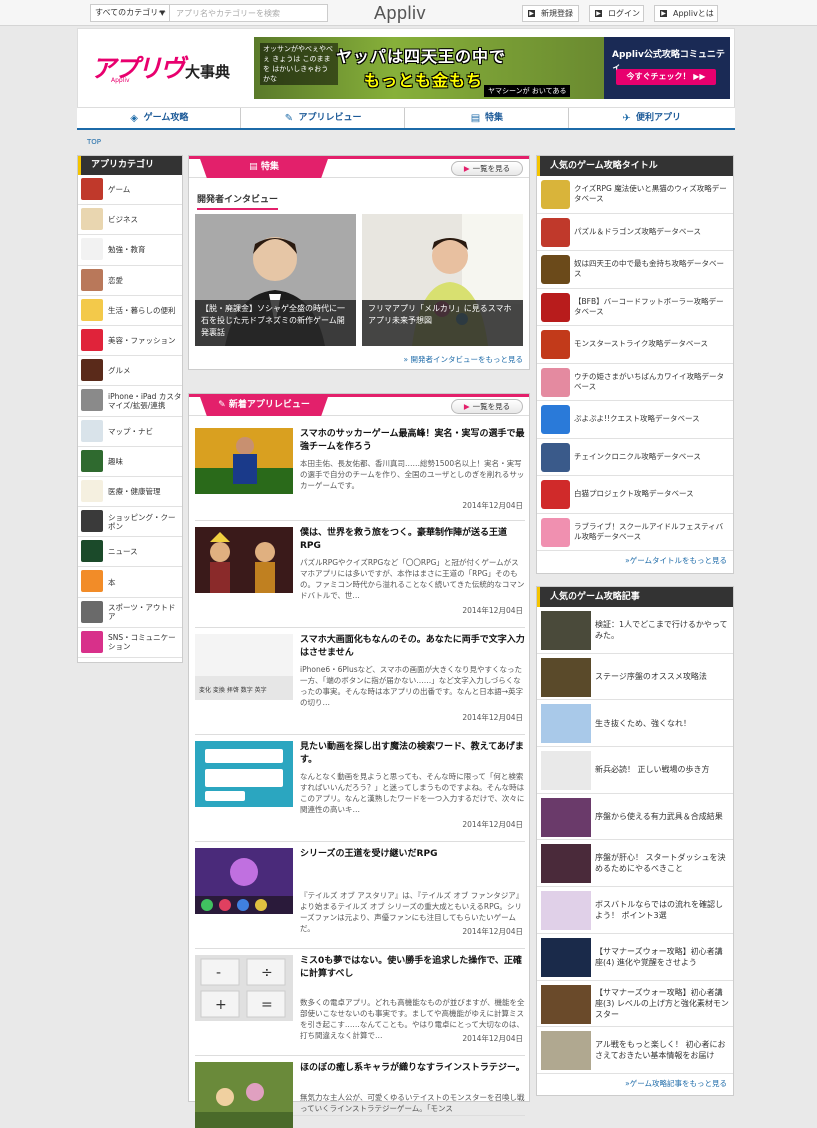 The height and width of the screenshot is (1128, 817). Describe the element at coordinates (635, 495) in the screenshot. I see `popular-game-item: 白猫プロジェクト攻略データベース` at that location.